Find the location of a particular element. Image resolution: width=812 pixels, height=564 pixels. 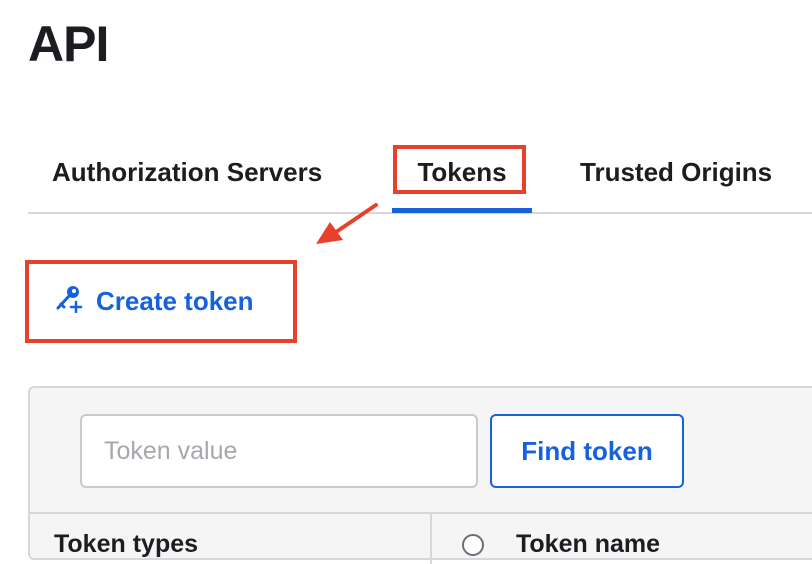

token-name-column-header: Token name is located at coordinates (588, 544).